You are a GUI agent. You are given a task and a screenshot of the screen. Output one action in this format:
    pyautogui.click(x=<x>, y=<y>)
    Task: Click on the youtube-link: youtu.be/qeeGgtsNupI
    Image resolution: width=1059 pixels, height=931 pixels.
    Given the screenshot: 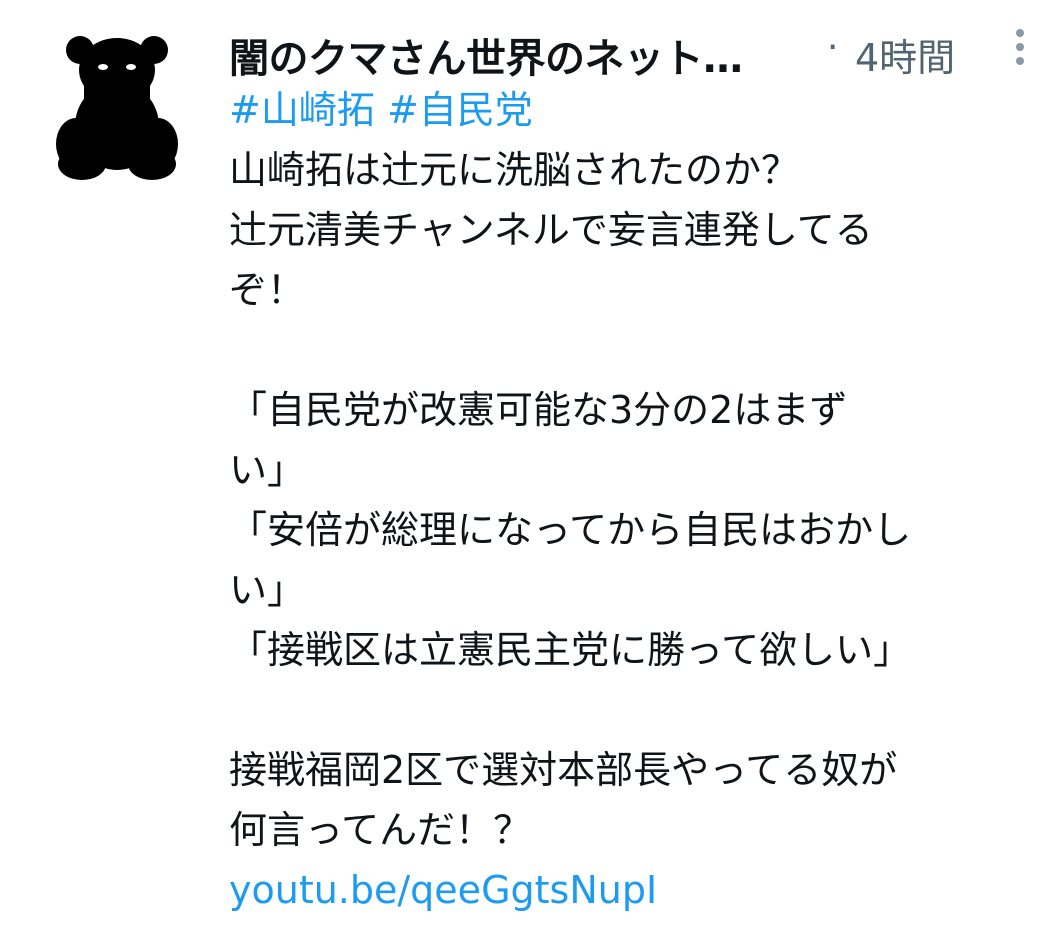 What is the action you would take?
    pyautogui.click(x=639, y=890)
    